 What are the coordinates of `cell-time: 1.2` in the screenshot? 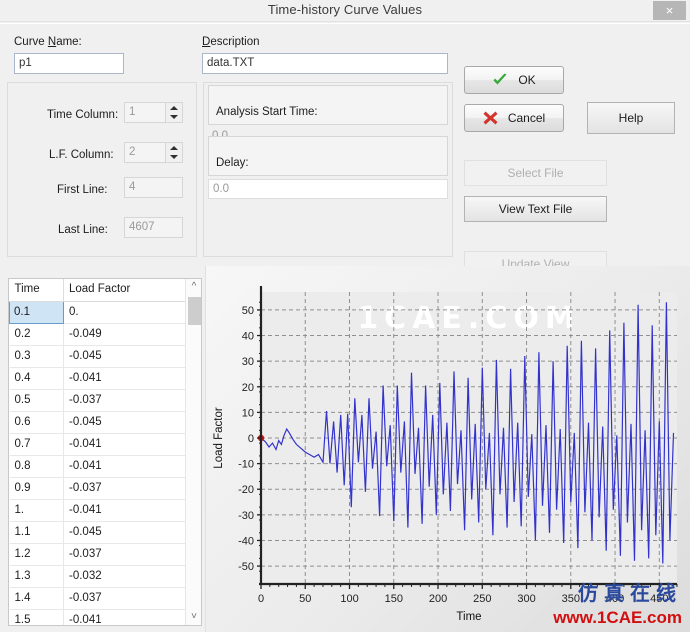 It's located at (36, 554).